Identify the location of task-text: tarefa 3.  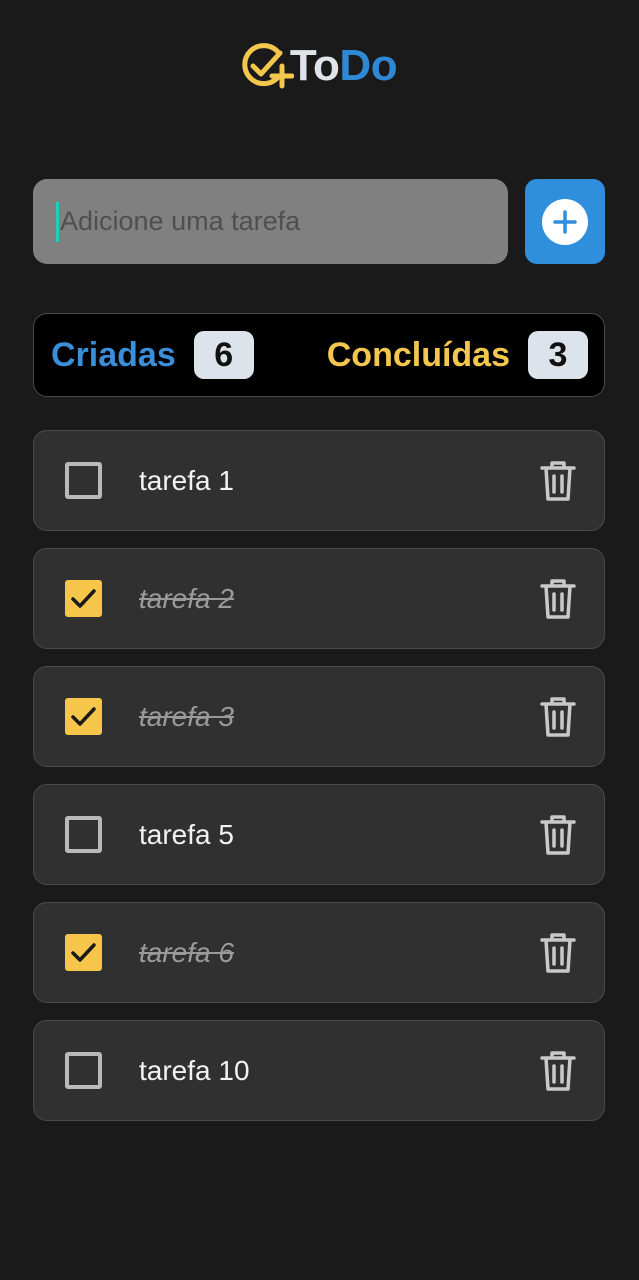
(186, 716).